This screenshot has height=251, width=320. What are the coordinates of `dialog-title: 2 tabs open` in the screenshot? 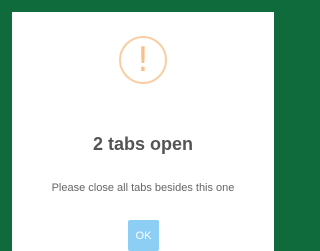 It's located at (143, 144).